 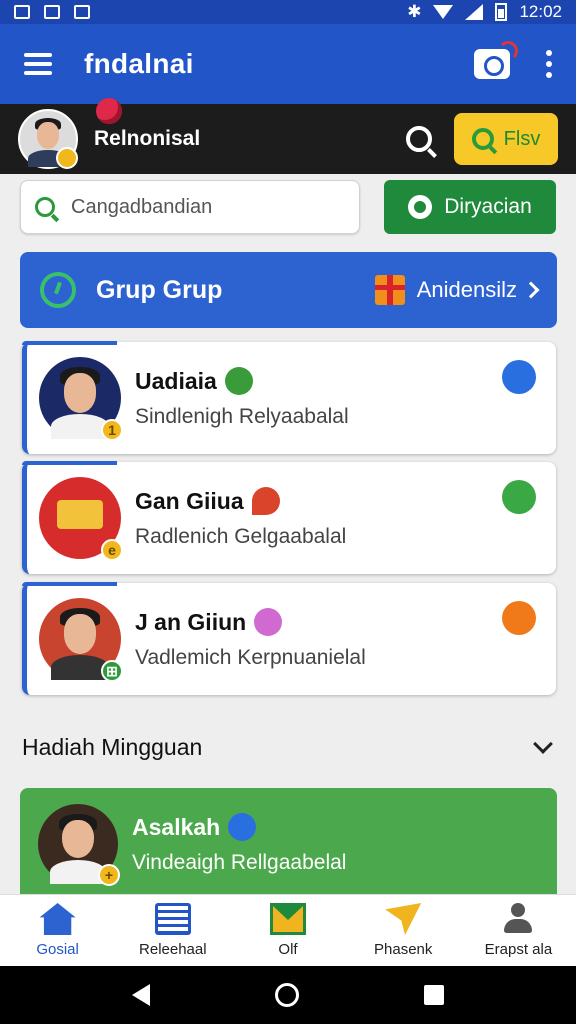 I want to click on back-icon, so click(x=141, y=995).